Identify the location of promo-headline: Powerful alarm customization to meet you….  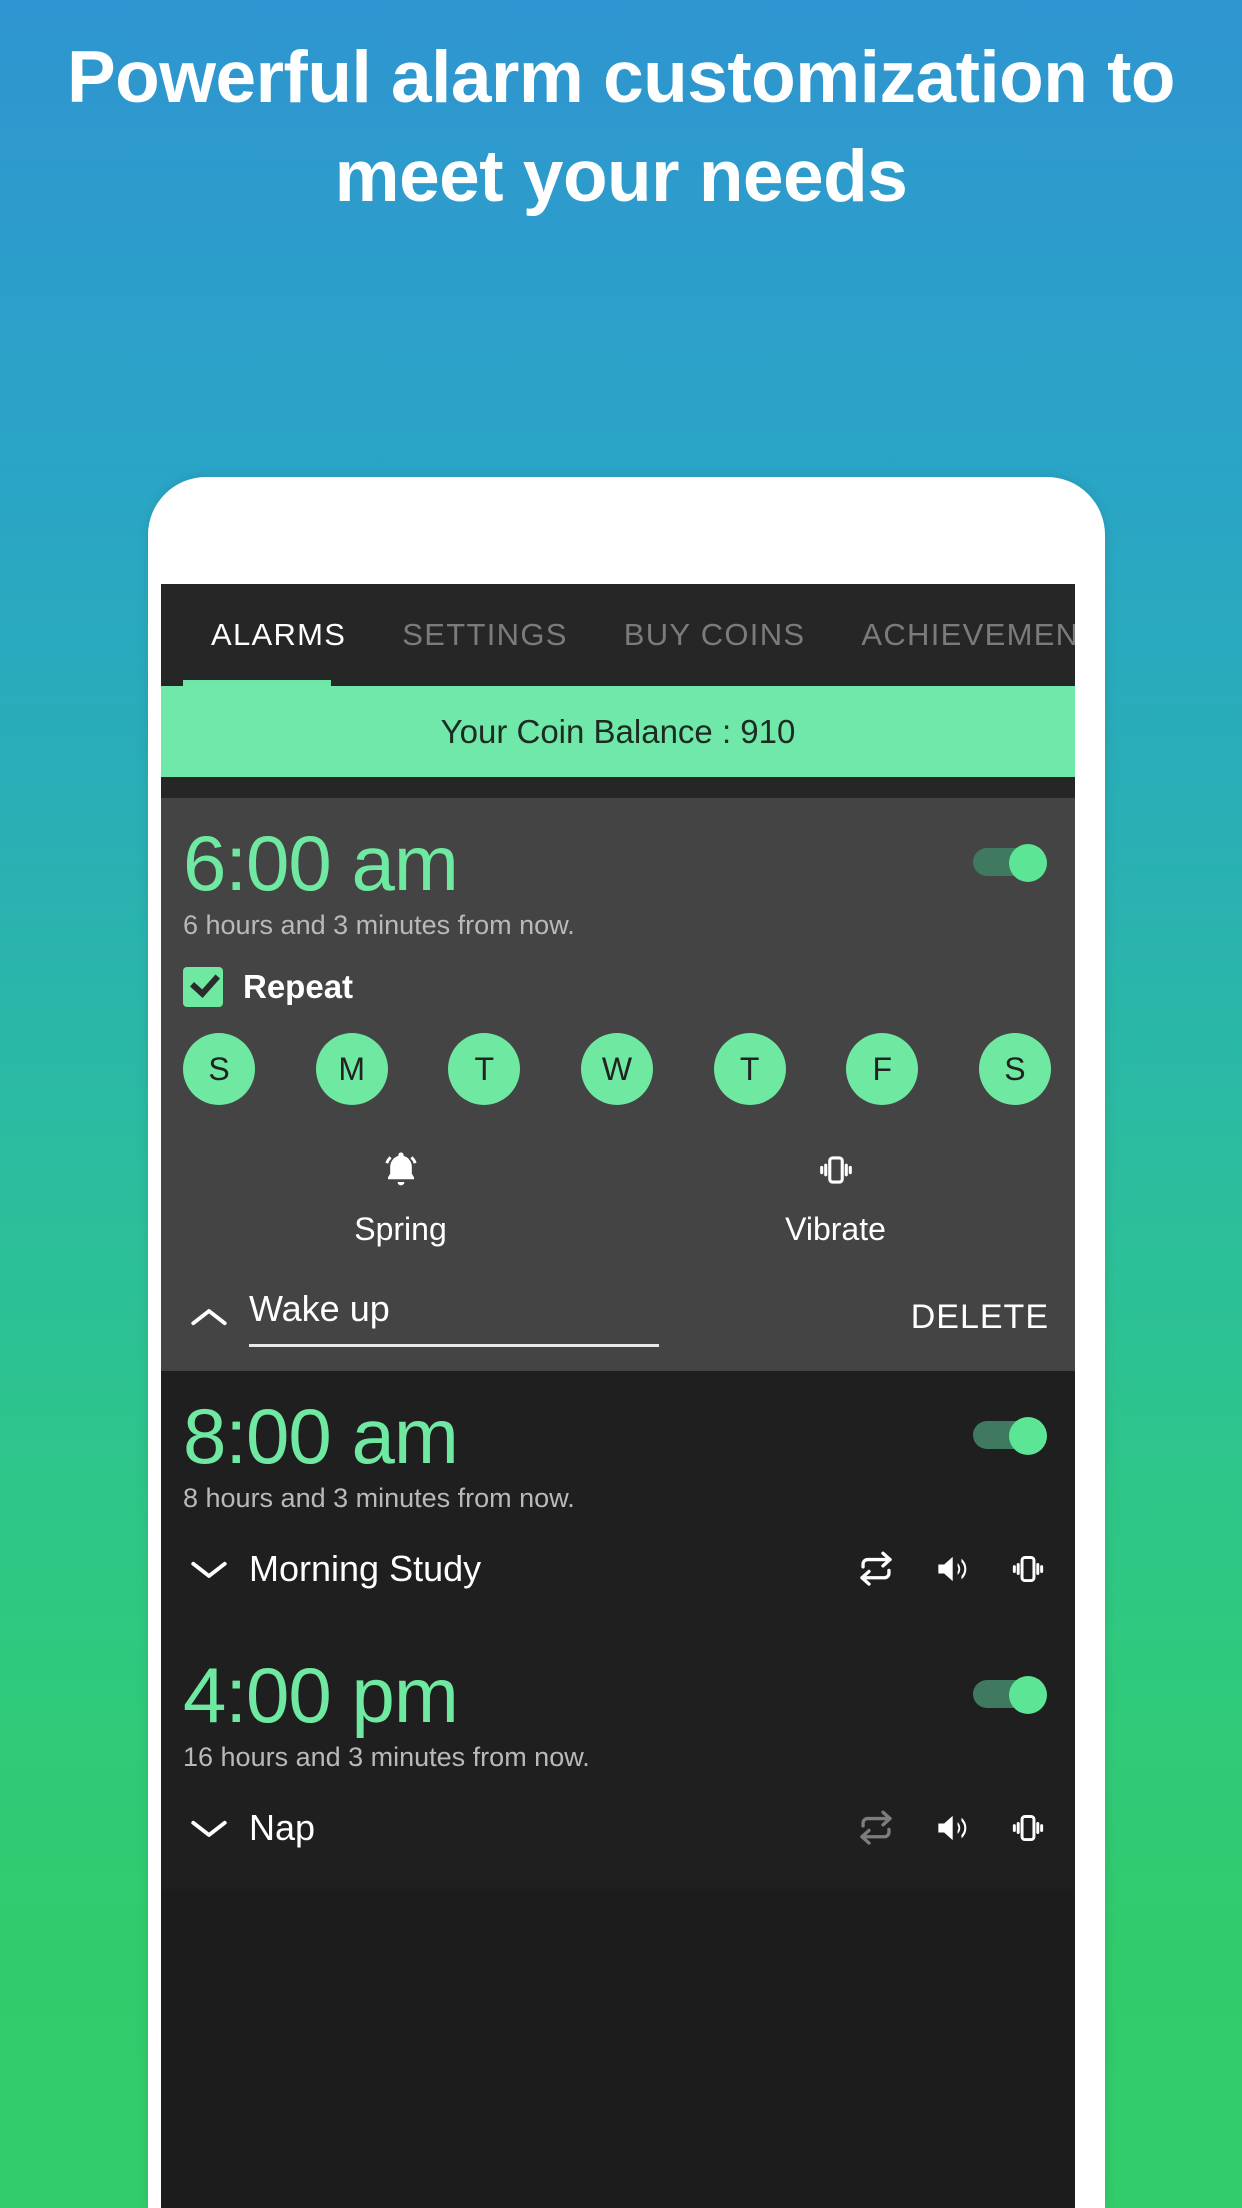
(621, 127).